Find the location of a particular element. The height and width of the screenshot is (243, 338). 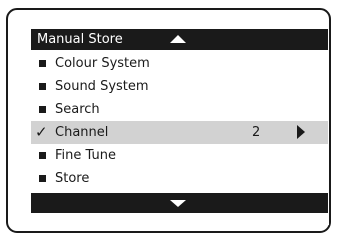

arrow-up-icon is located at coordinates (178, 39).